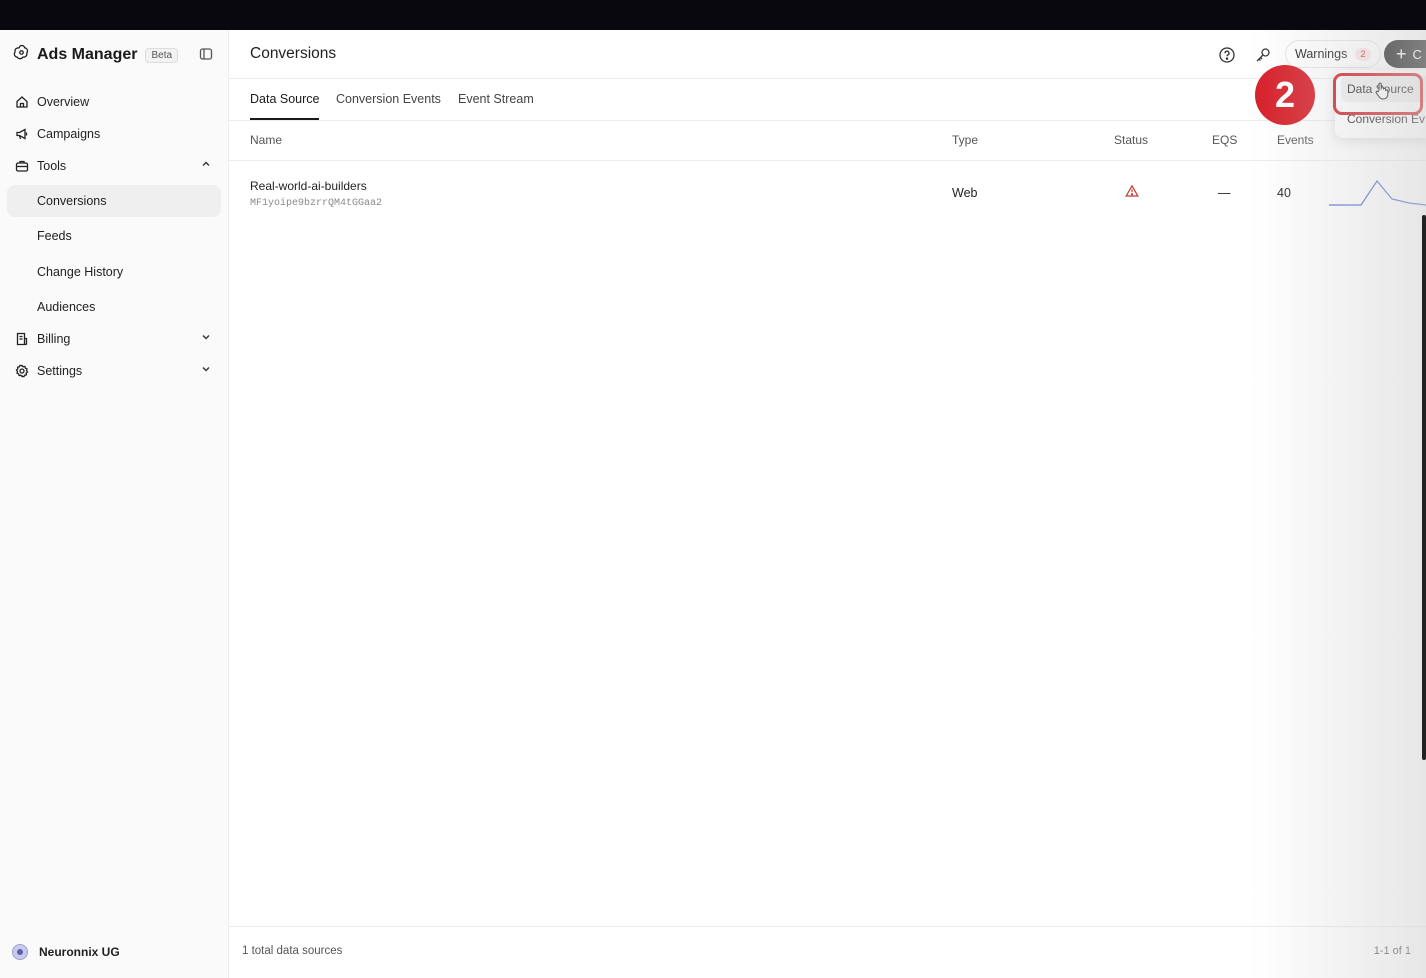 The width and height of the screenshot is (1426, 978). I want to click on warnings-label: Warnings, so click(1321, 54).